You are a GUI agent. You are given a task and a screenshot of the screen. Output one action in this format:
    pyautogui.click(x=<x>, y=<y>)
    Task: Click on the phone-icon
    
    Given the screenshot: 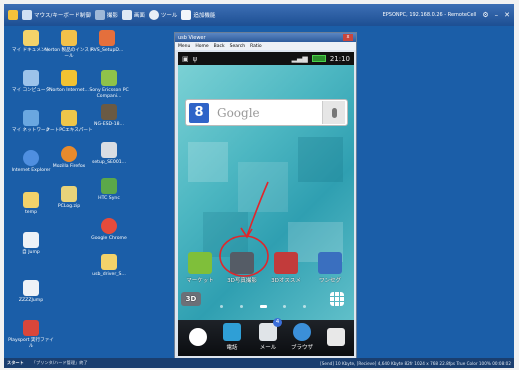 What is the action you would take?
    pyautogui.click(x=232, y=332)
    